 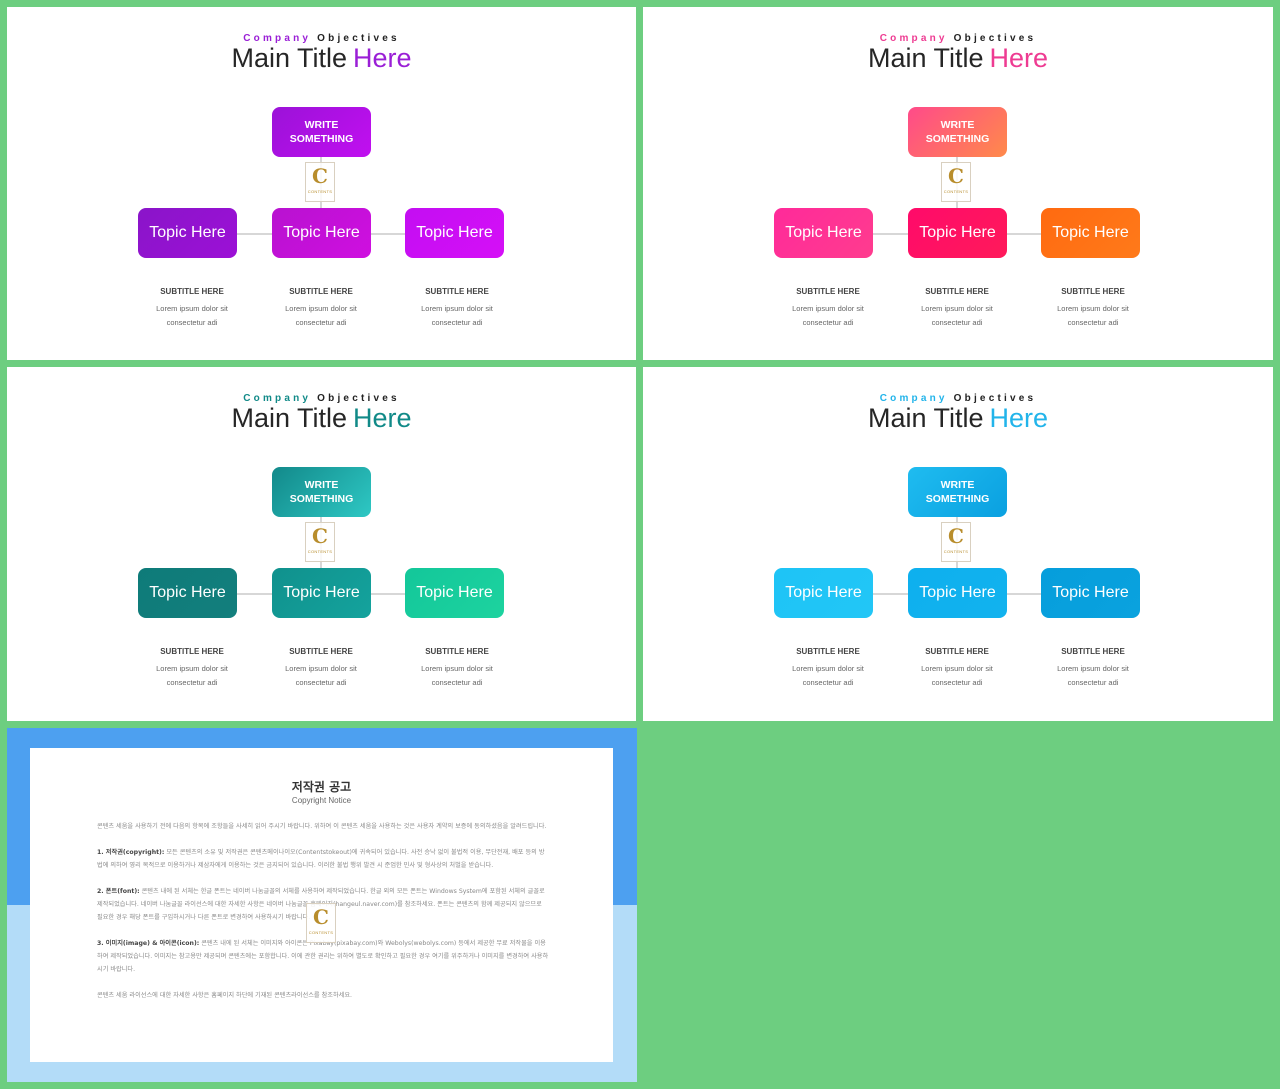 I want to click on notice-title-english: Copyright Notice, so click(x=321, y=800).